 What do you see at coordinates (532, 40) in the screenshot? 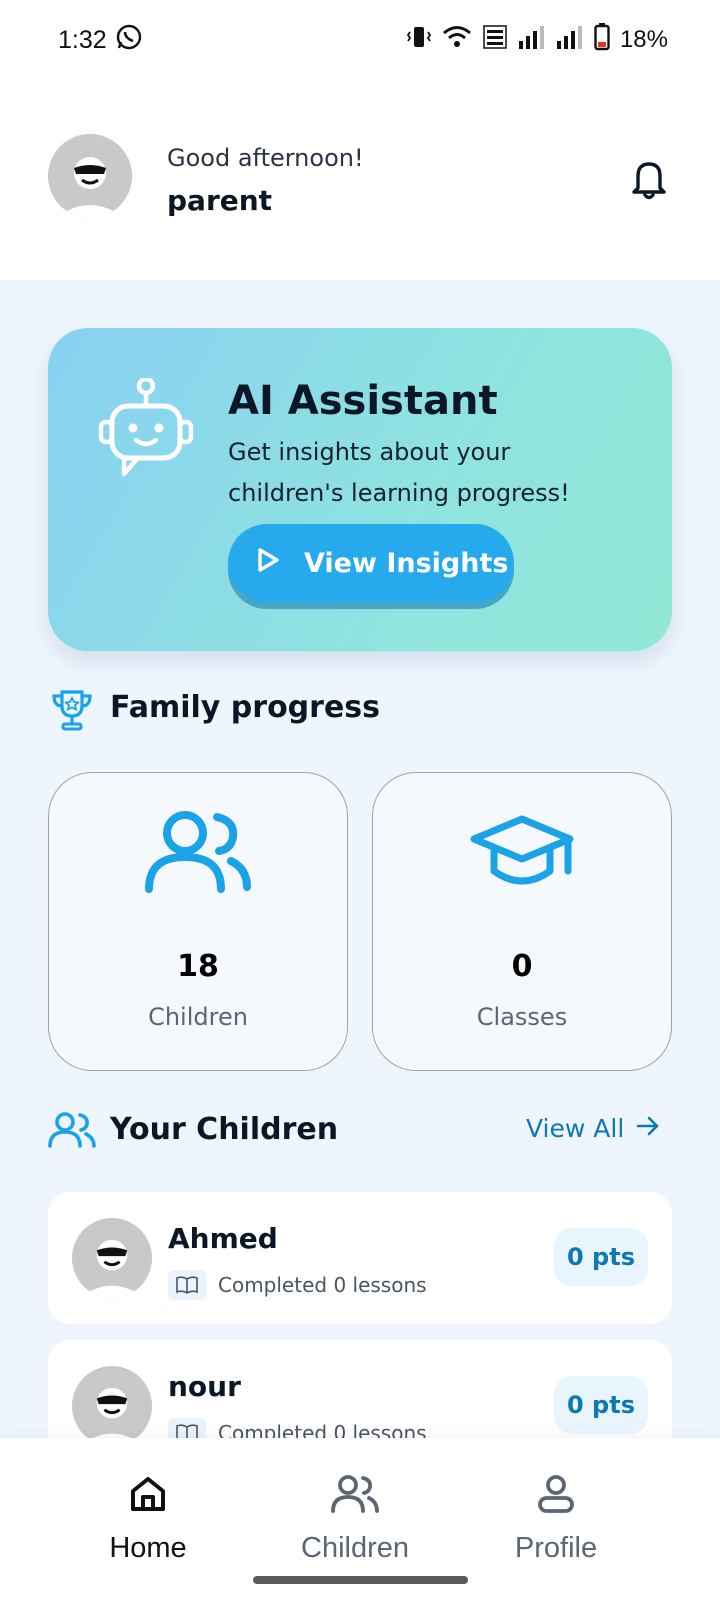
I see `signal-1-icon` at bounding box center [532, 40].